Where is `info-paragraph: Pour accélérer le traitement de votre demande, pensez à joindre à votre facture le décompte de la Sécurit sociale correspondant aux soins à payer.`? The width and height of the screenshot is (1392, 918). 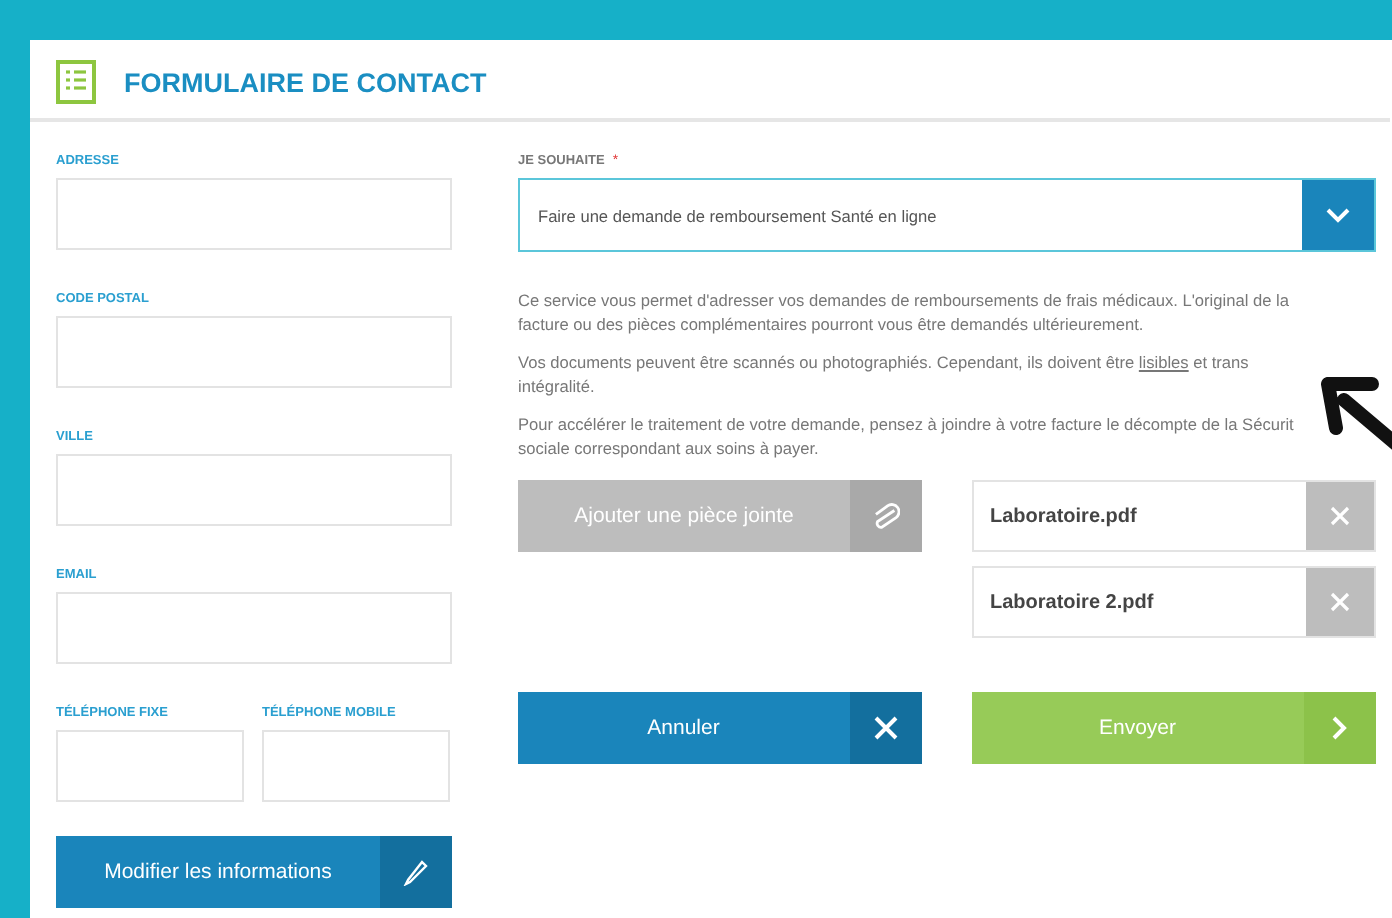
info-paragraph: Pour accélérer le traitement de votre demande, pensez à joindre à votre facture le décompte de la Sécurit sociale correspondant aux soins à payer. is located at coordinates (907, 436).